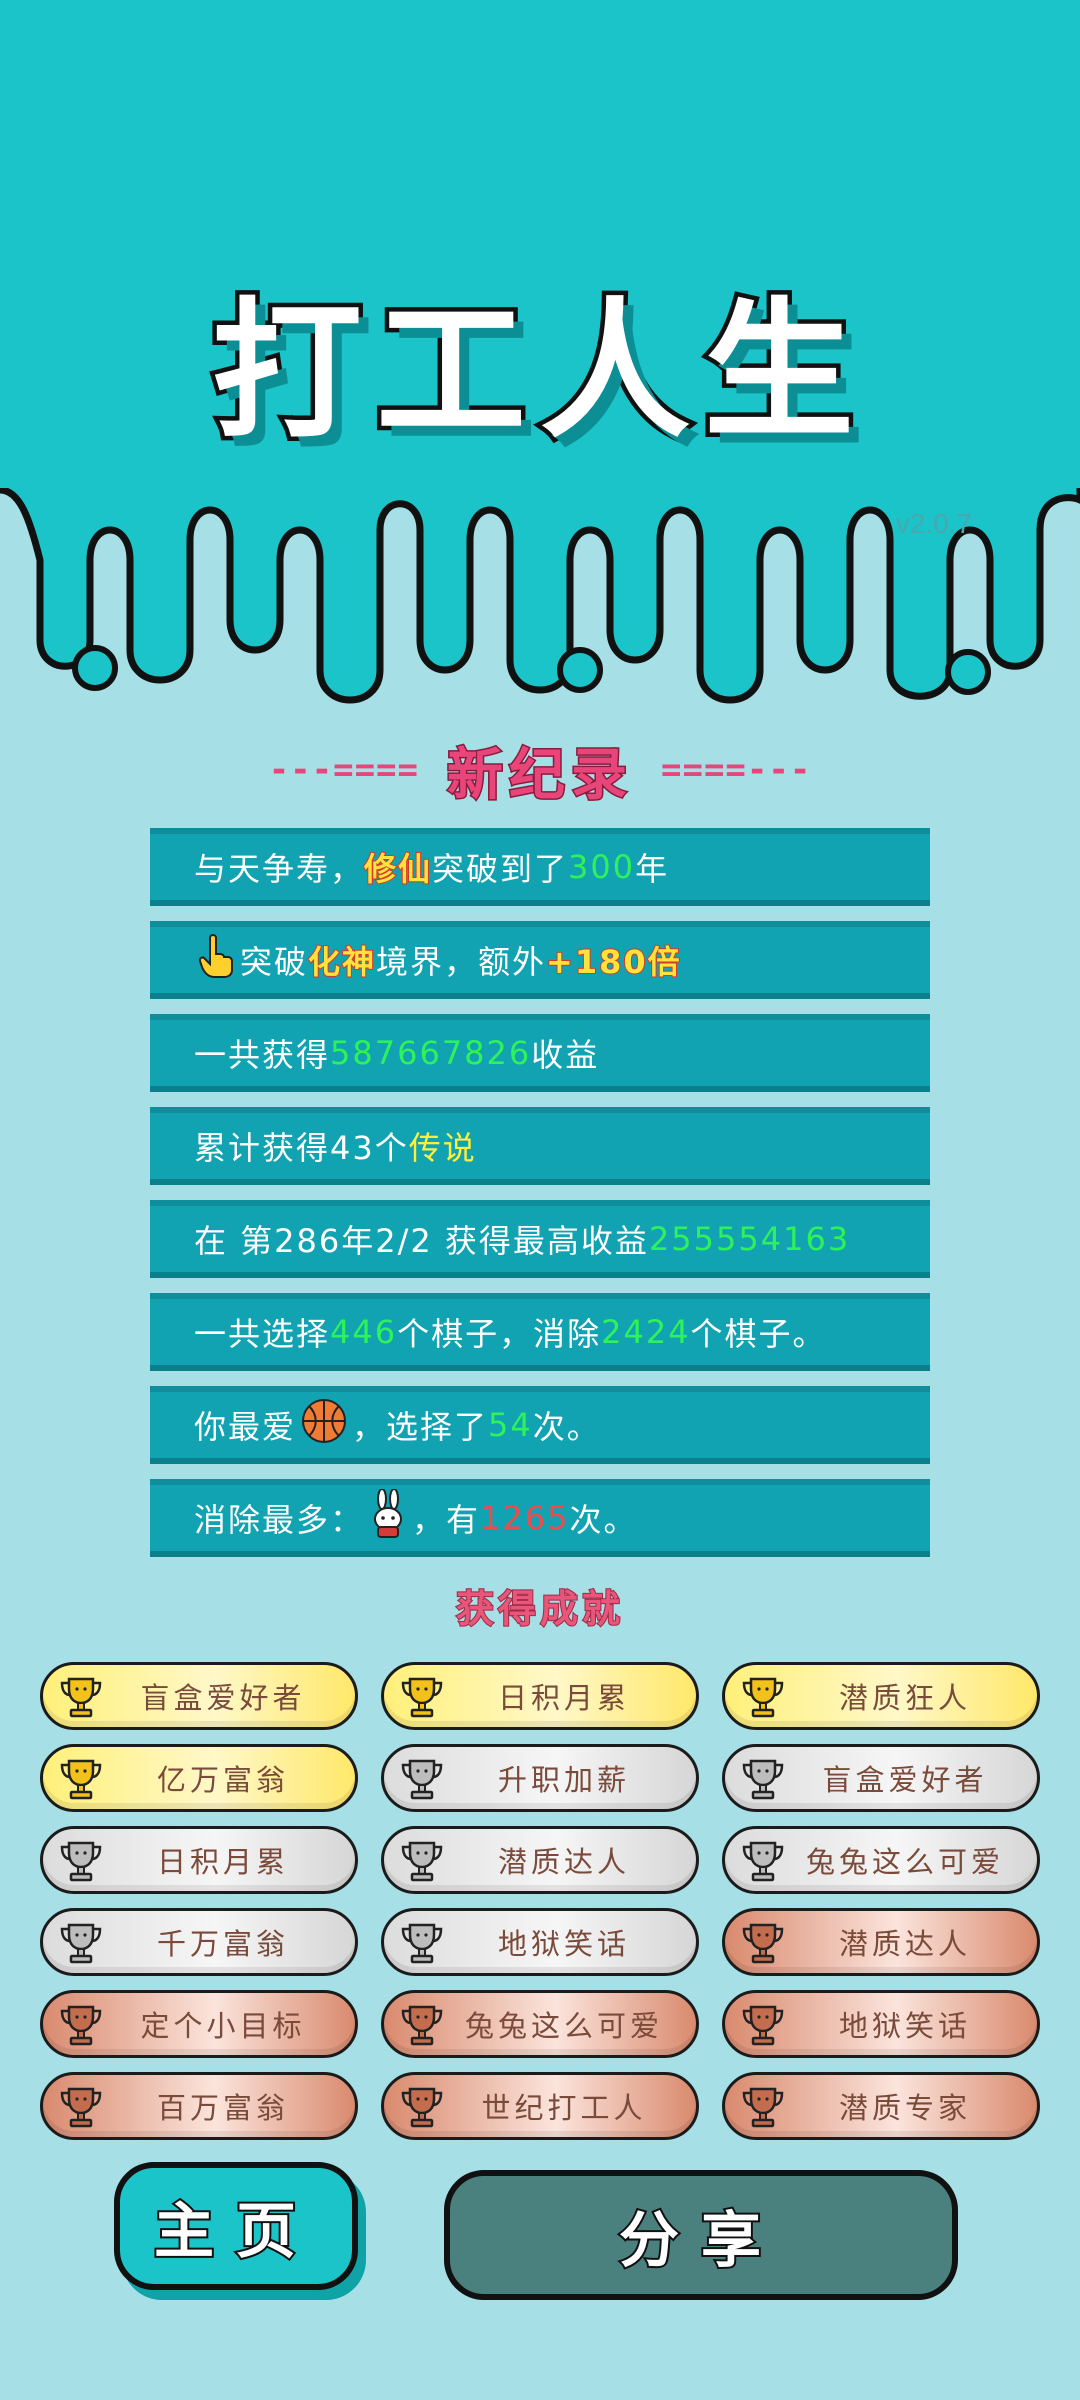  What do you see at coordinates (500, 869) in the screenshot?
I see `row-text: 突破到了` at bounding box center [500, 869].